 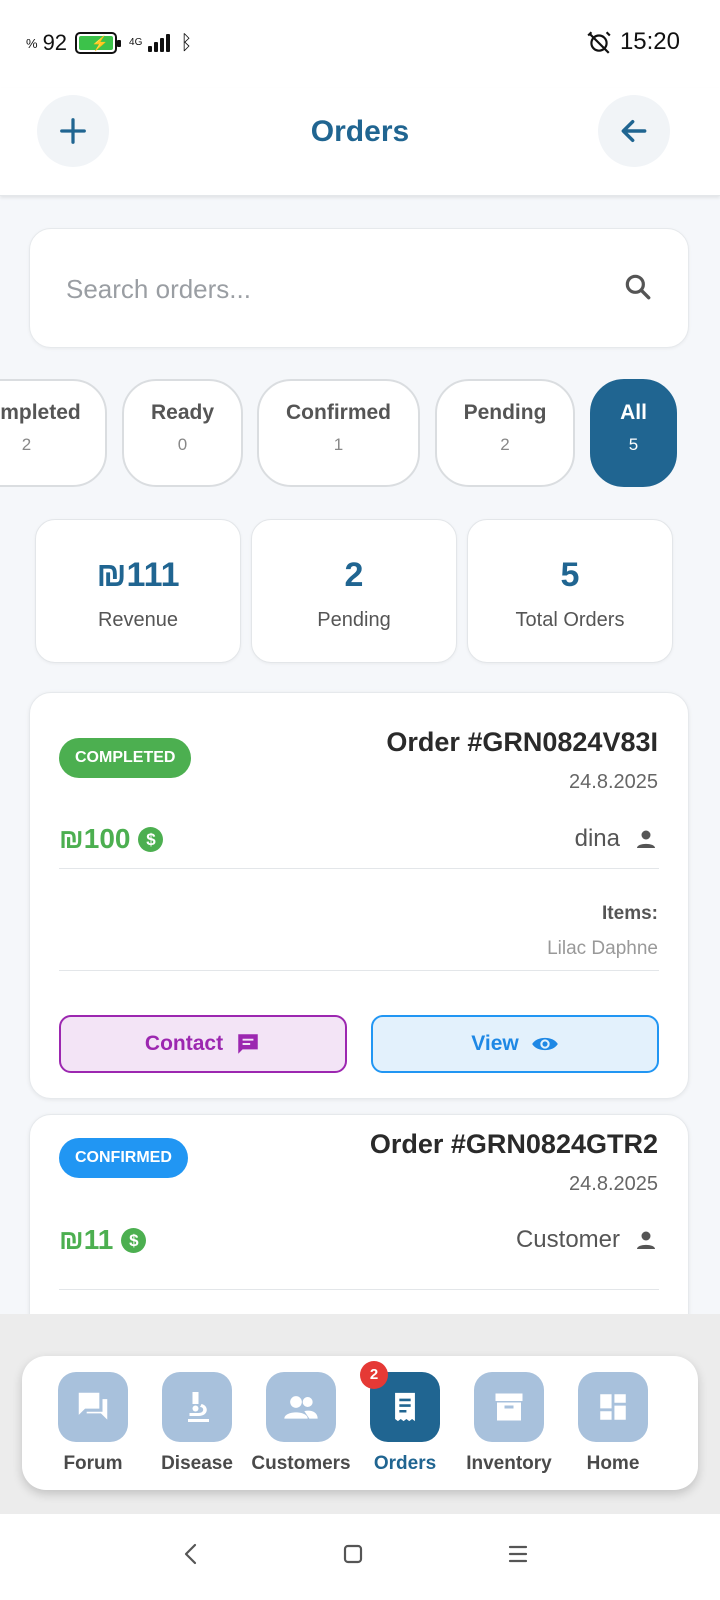 I want to click on stat-label: Total Orders, so click(x=570, y=620).